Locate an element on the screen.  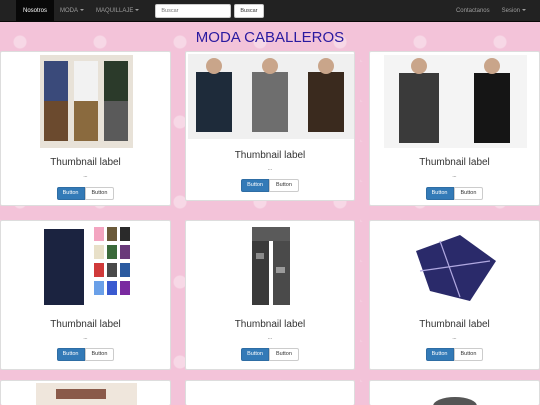
product-image-jackets is located at coordinates (271, 96).